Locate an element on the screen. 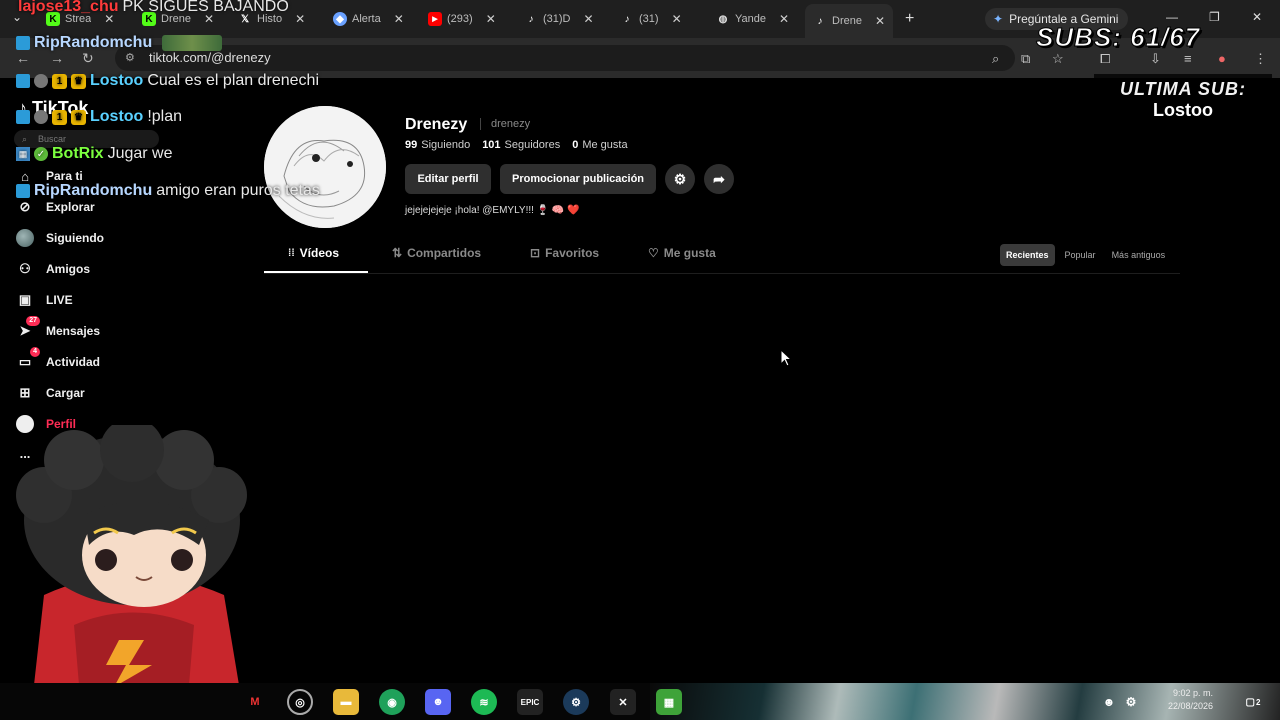 Image resolution: width=1280 pixels, height=720 pixels. system-clock: 9:02 p. m. 22/08/2026 is located at coordinates (1190, 700).